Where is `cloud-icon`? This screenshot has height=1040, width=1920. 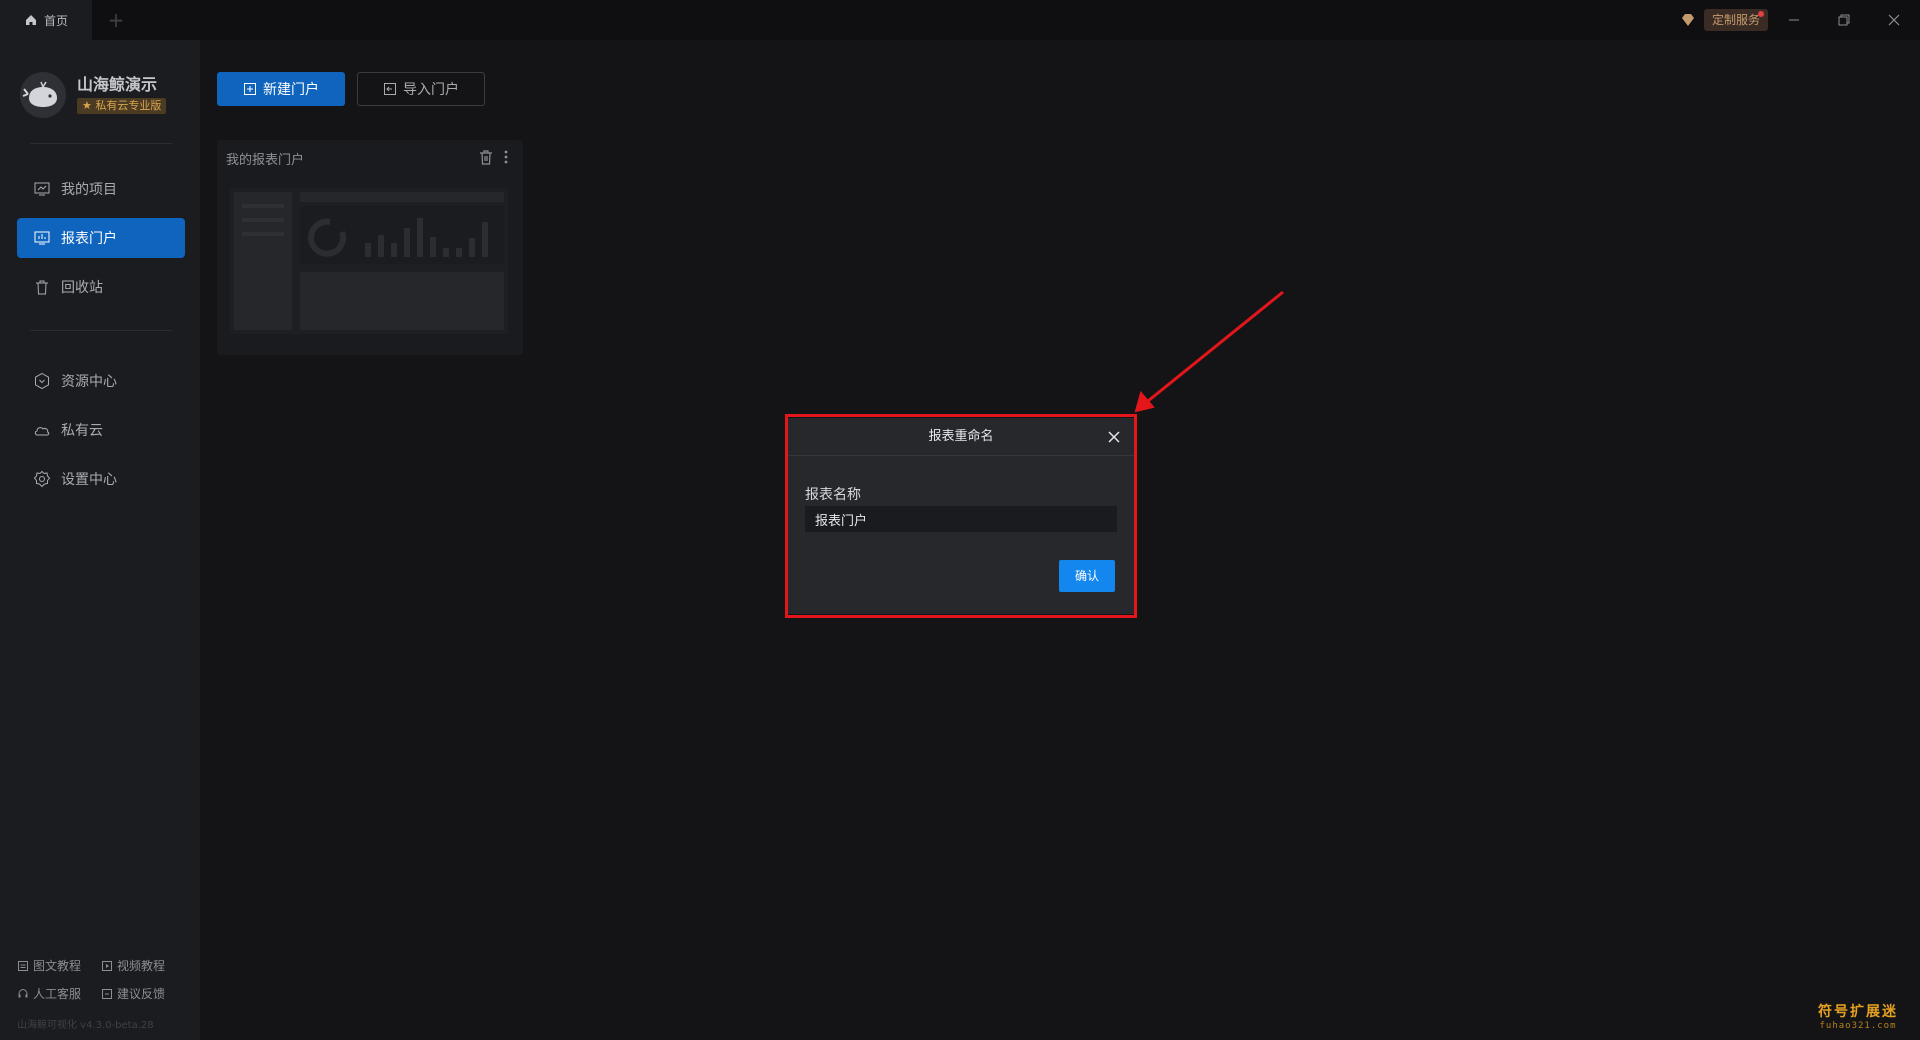
cloud-icon is located at coordinates (42, 431).